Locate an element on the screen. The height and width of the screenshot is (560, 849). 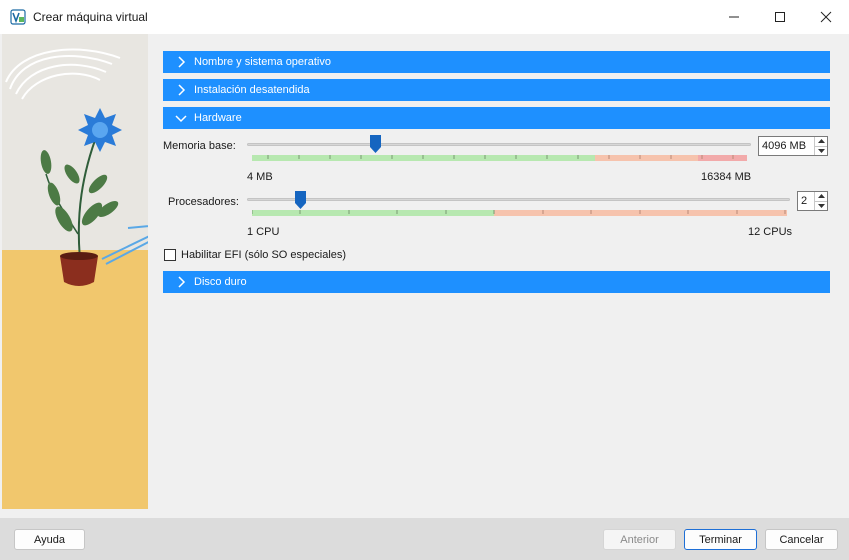
cpu-ticks is located at coordinates (519, 212).